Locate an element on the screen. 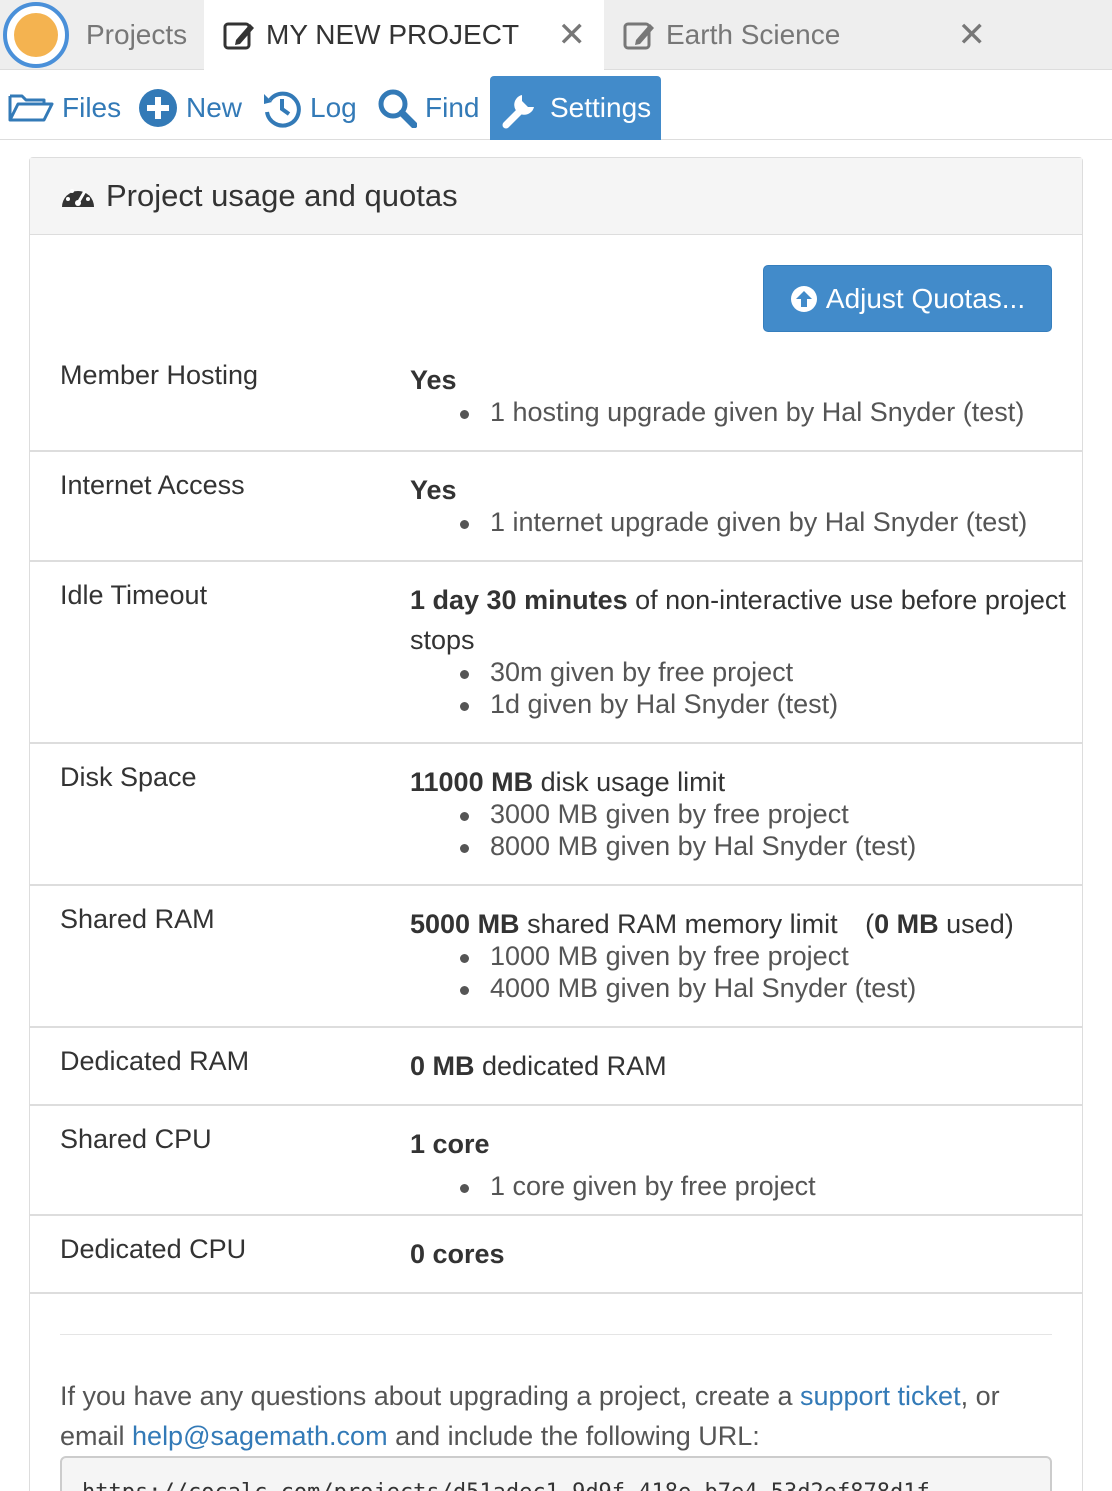 Image resolution: width=1112 pixels, height=1491 pixels. panel-heading: Project usage and quotas is located at coordinates (556, 196).